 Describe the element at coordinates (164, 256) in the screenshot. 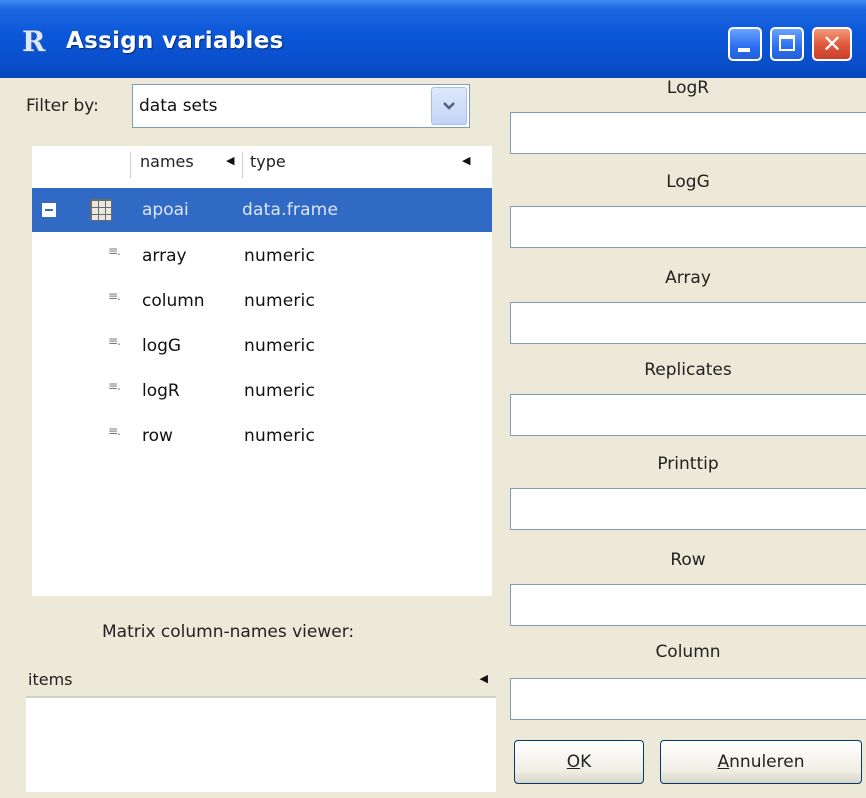

I see `row-name: array` at that location.